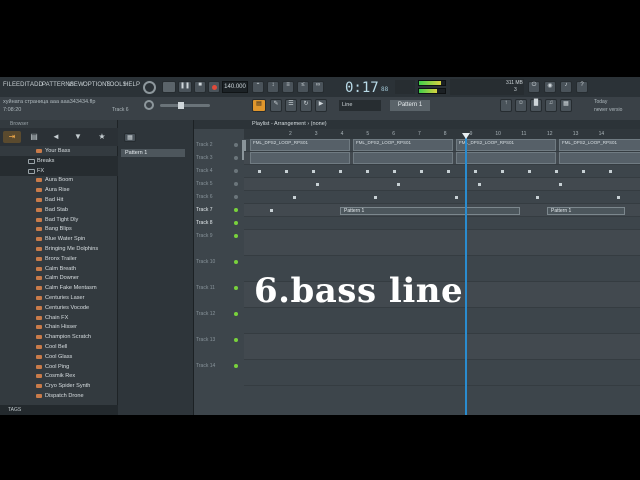  I want to click on track-header: Track 2, so click(218, 145).